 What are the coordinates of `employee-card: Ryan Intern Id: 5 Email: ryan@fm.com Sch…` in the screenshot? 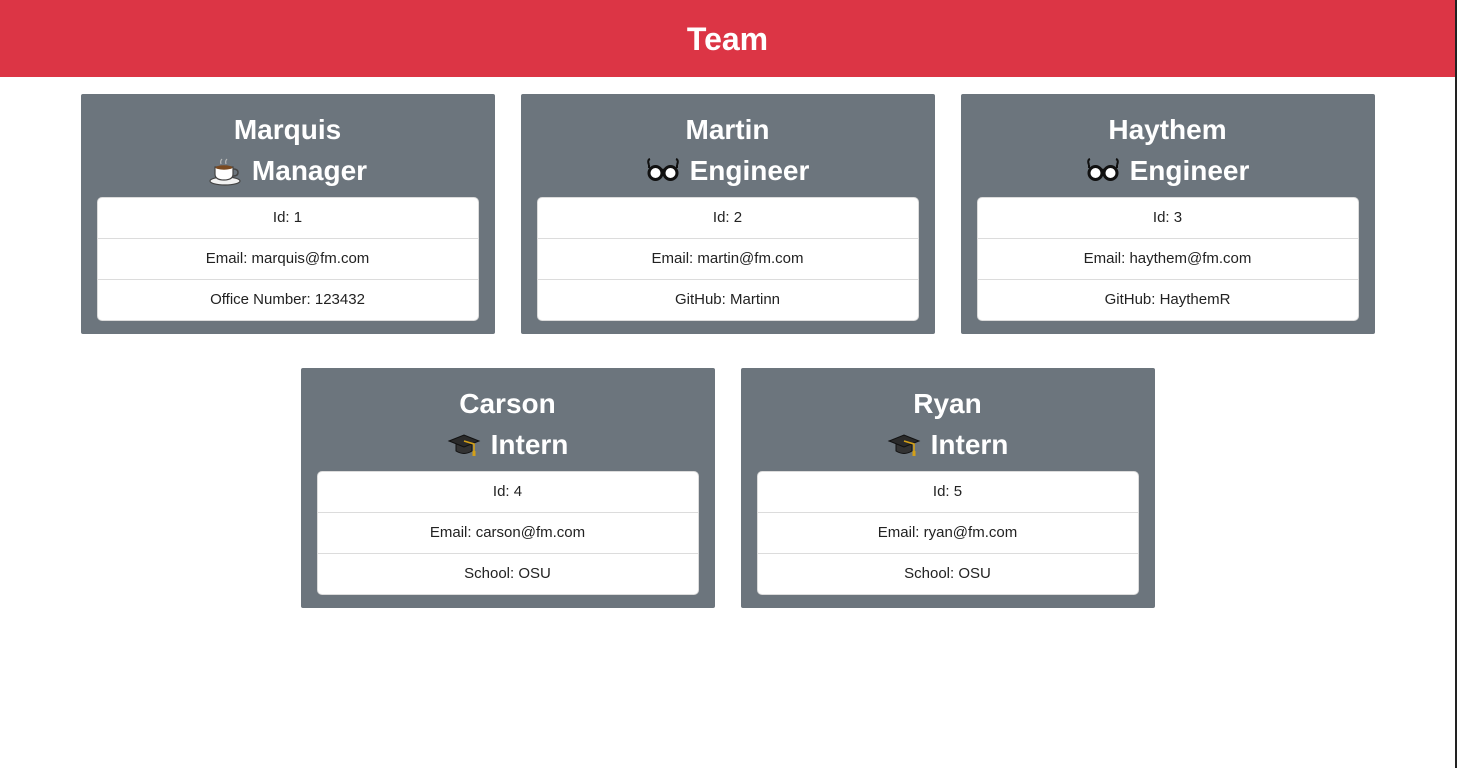 It's located at (947, 488).